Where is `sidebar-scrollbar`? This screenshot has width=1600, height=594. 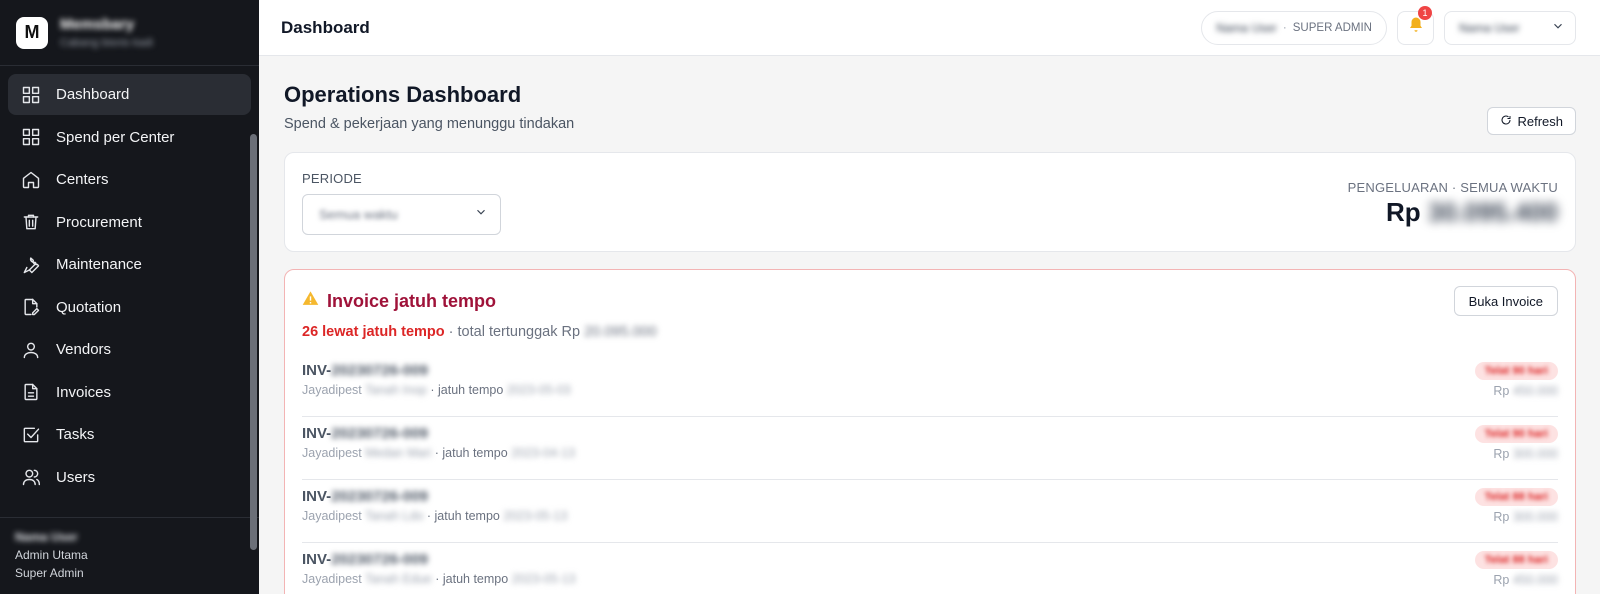 sidebar-scrollbar is located at coordinates (253, 342).